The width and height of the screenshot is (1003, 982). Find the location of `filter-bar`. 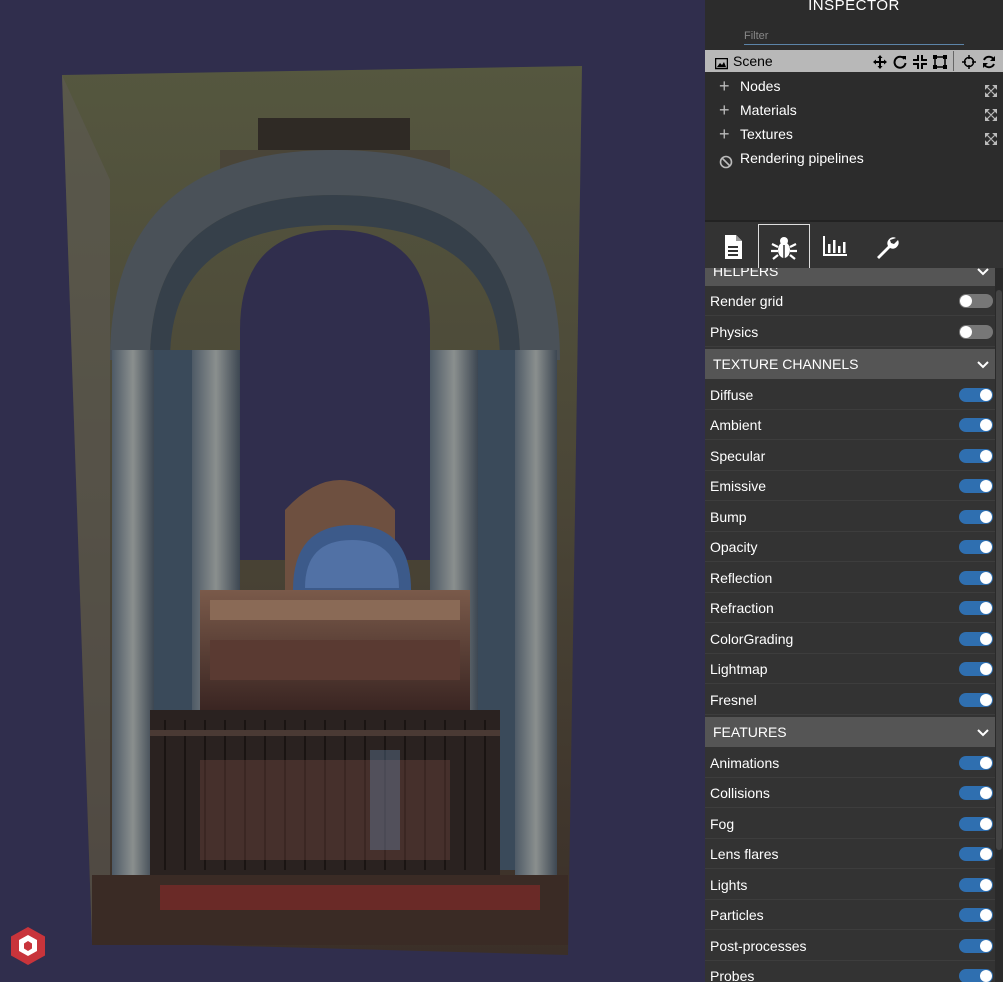

filter-bar is located at coordinates (854, 35).